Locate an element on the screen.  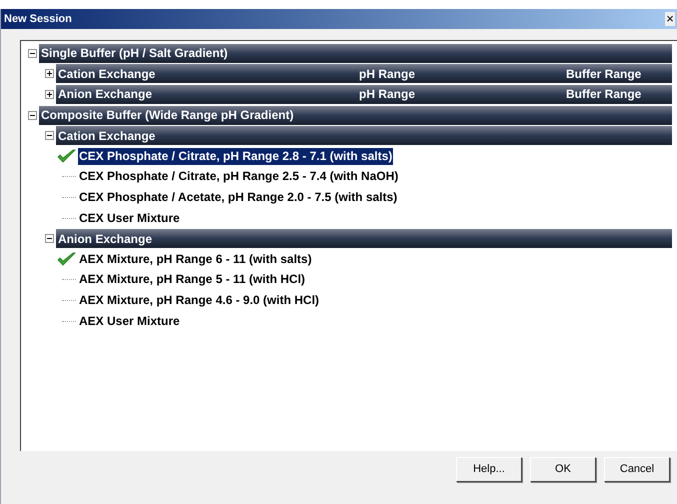
group-header: Cation Exchange pH Range Buffer Range is located at coordinates (364, 74).